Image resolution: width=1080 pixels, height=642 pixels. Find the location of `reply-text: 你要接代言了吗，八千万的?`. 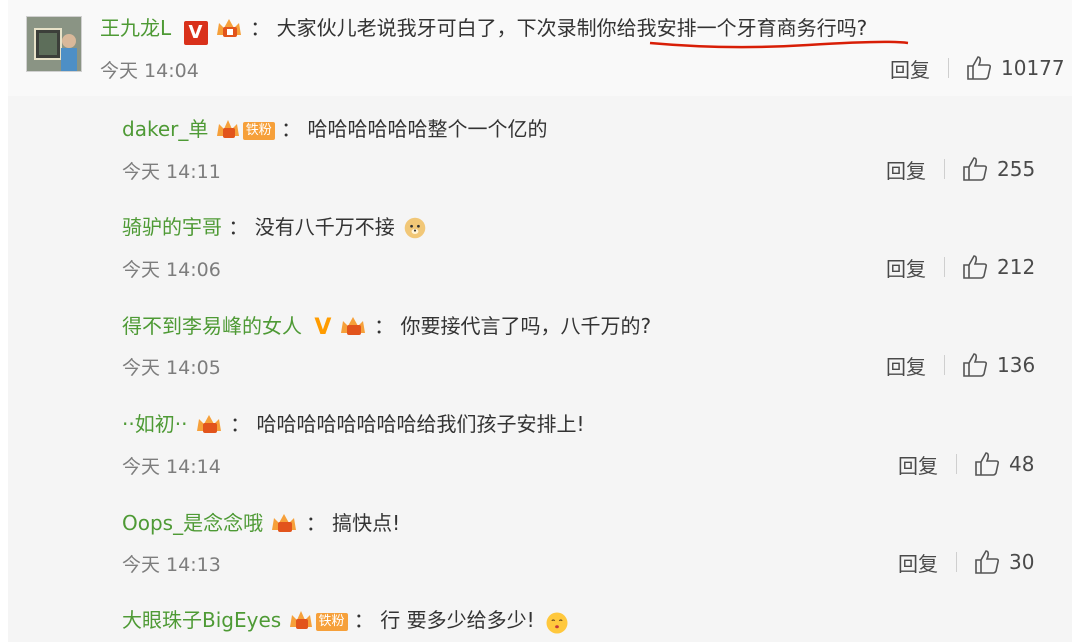

reply-text: 你要接代言了吗，八千万的? is located at coordinates (526, 326).